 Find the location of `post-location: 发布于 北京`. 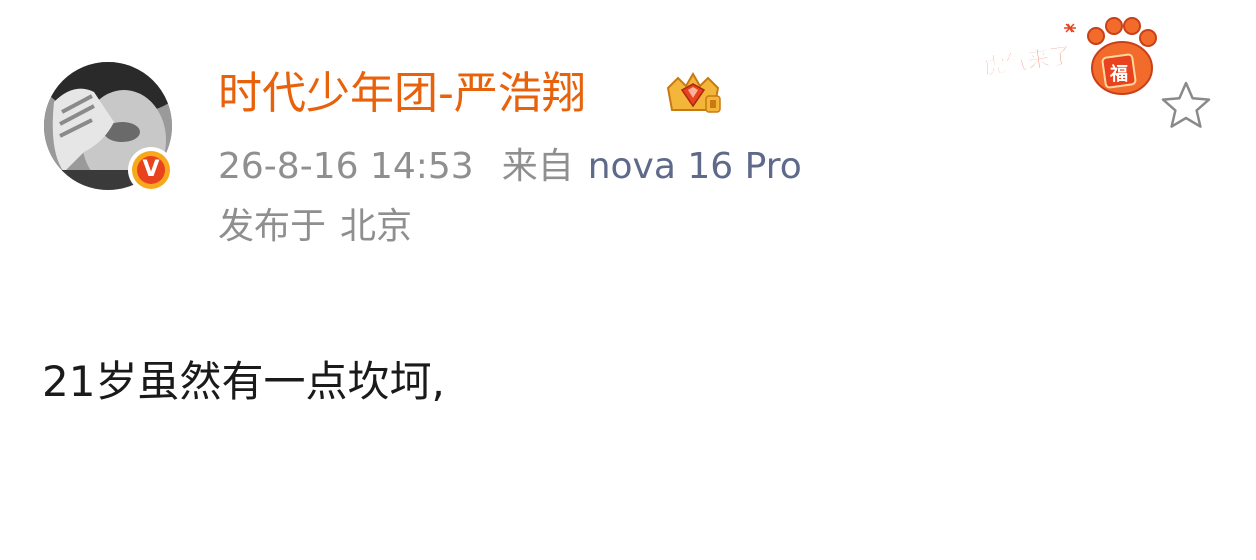

post-location: 发布于 北京 is located at coordinates (315, 227).